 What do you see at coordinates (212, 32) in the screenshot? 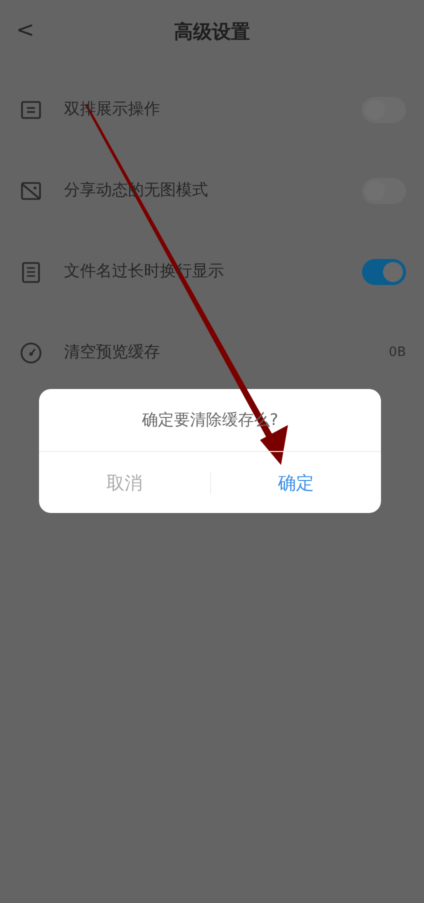
I see `page-title: 高级设置` at bounding box center [212, 32].